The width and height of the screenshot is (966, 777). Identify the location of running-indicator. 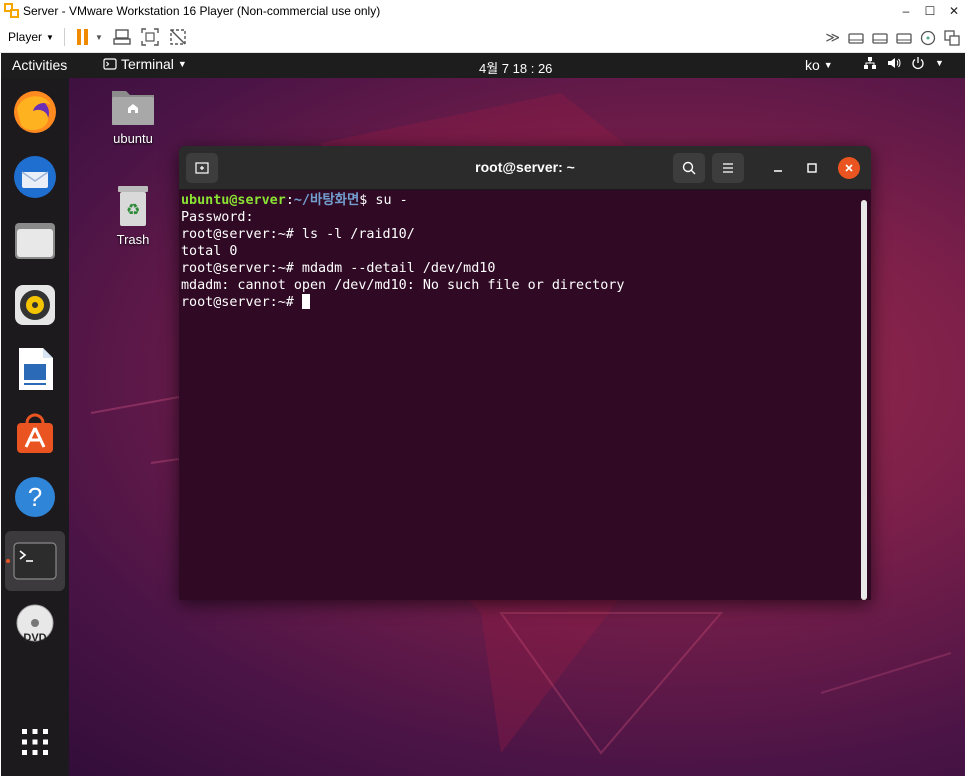
(8, 561).